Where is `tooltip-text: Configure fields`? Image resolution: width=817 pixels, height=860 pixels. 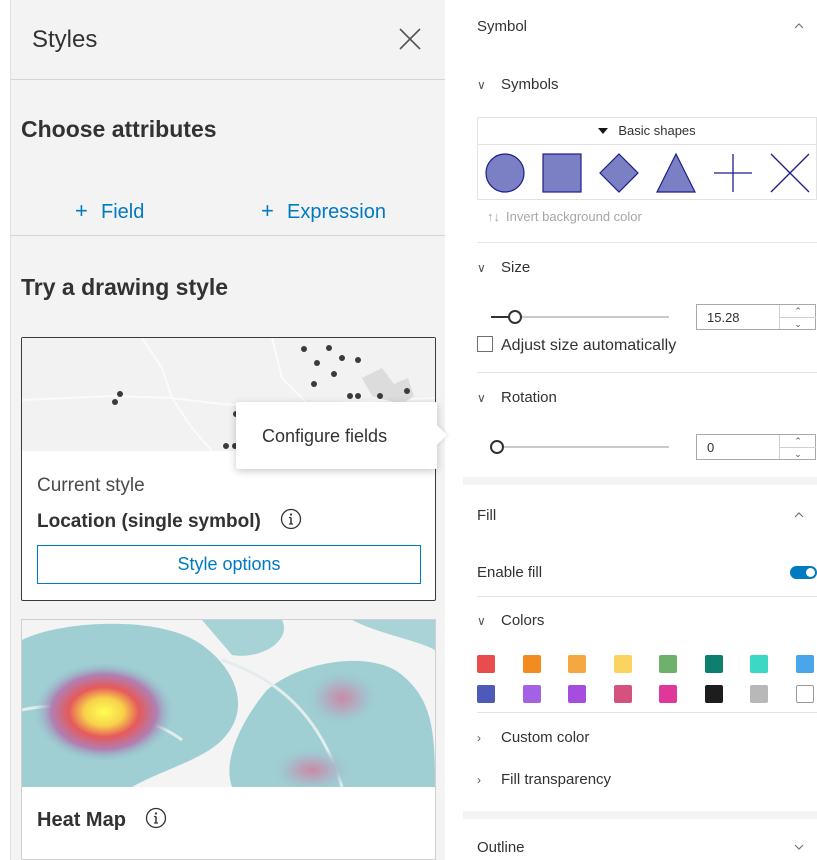 tooltip-text: Configure fields is located at coordinates (325, 436).